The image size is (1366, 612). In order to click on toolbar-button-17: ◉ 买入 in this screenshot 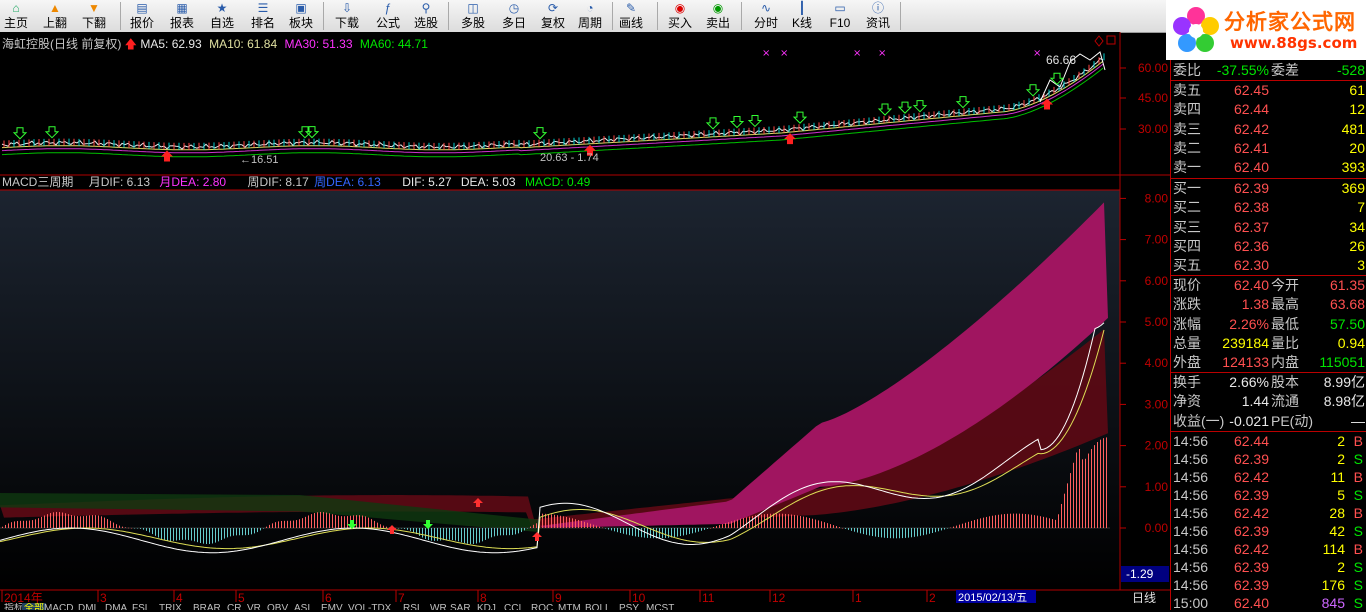, I will do `click(680, 16)`.